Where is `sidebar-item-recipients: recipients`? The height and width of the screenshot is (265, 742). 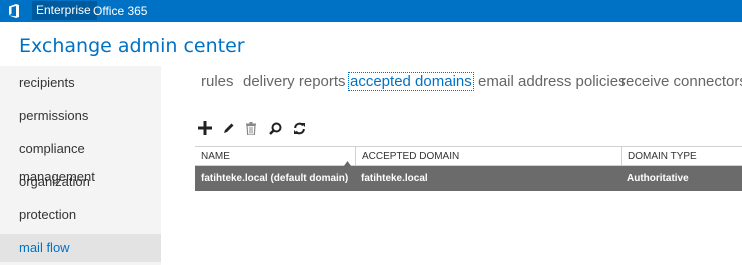
sidebar-item-recipients: recipients is located at coordinates (80, 83).